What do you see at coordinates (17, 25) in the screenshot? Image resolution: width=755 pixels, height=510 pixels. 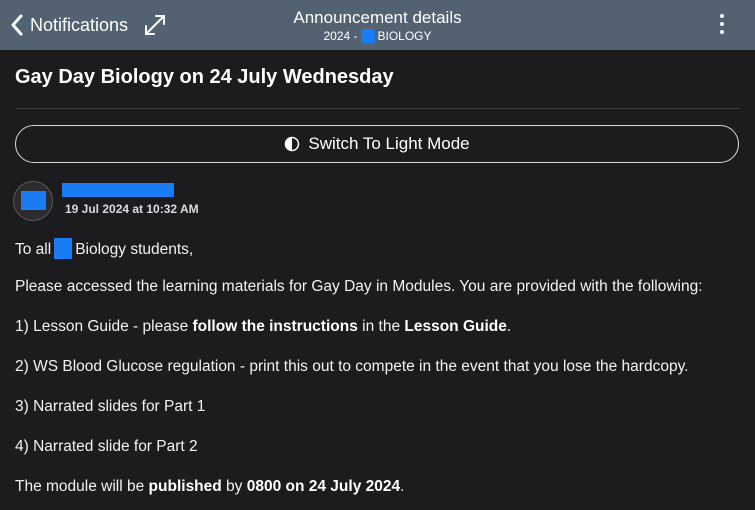 I see `chevron-left-icon` at bounding box center [17, 25].